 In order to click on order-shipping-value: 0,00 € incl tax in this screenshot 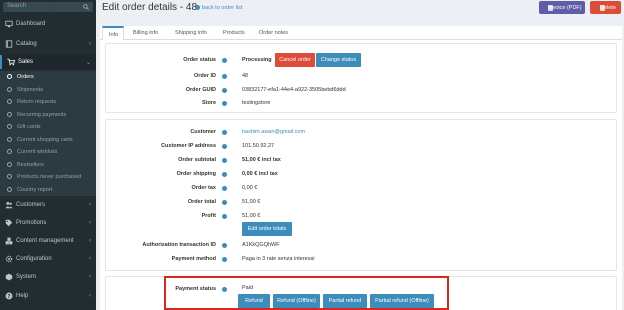, I will do `click(260, 174)`.